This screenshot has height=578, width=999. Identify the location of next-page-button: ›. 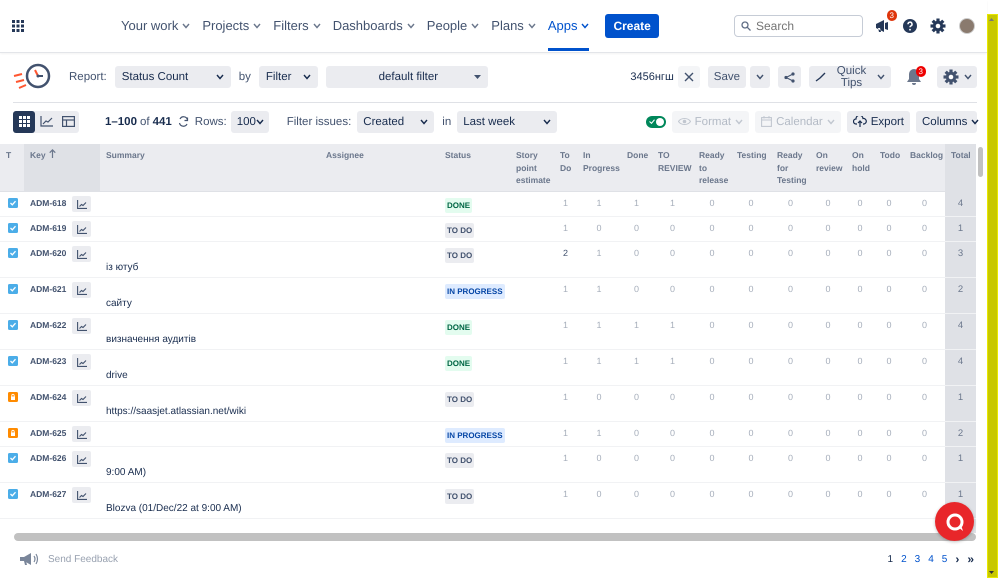
(957, 559).